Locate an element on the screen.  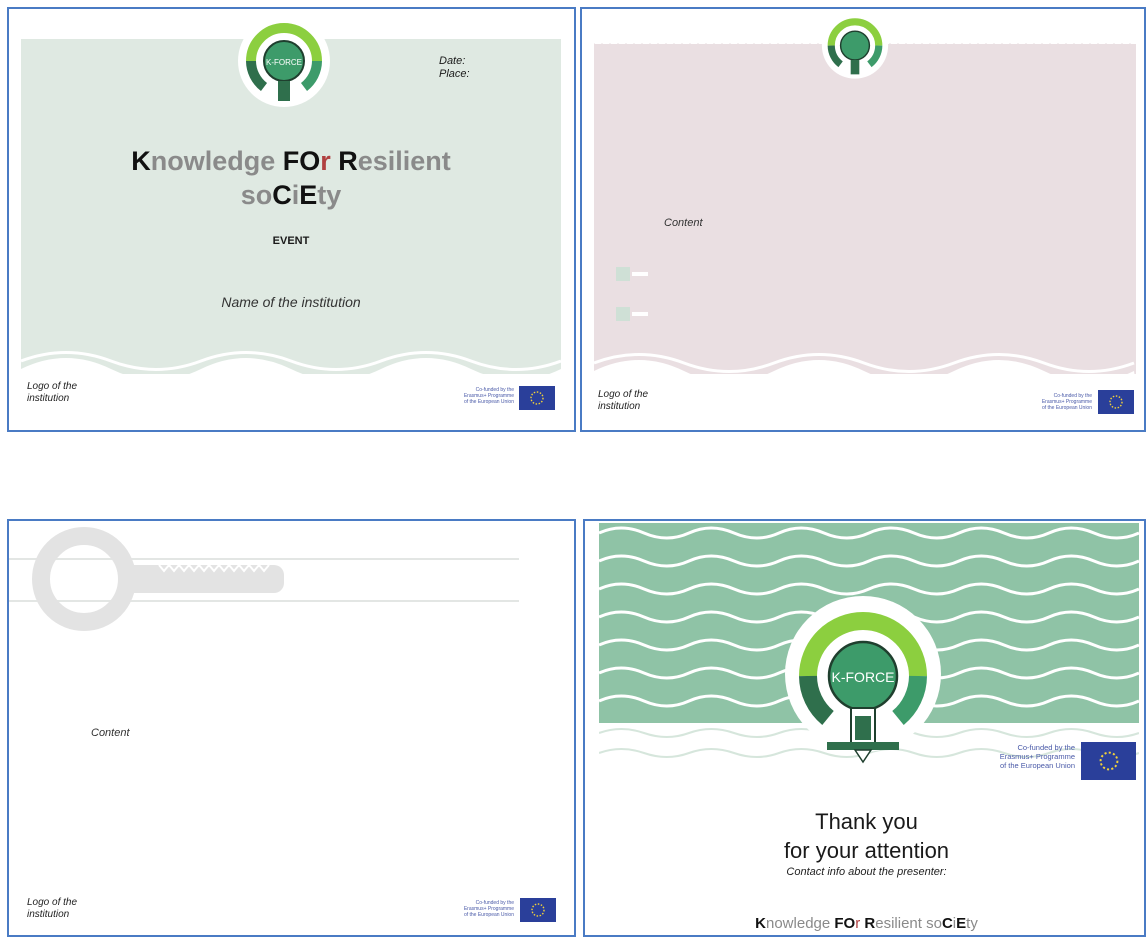
kforce-logo-icon is located at coordinates (855, 45).